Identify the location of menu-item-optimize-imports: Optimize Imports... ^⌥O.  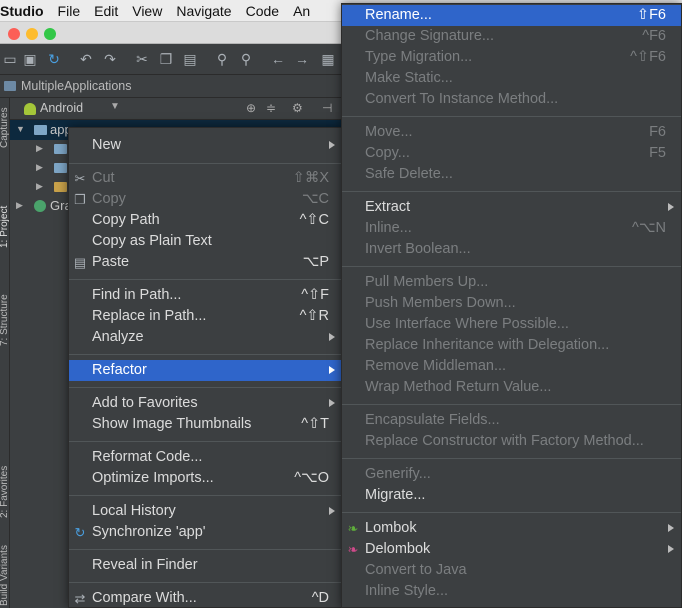
(205, 478).